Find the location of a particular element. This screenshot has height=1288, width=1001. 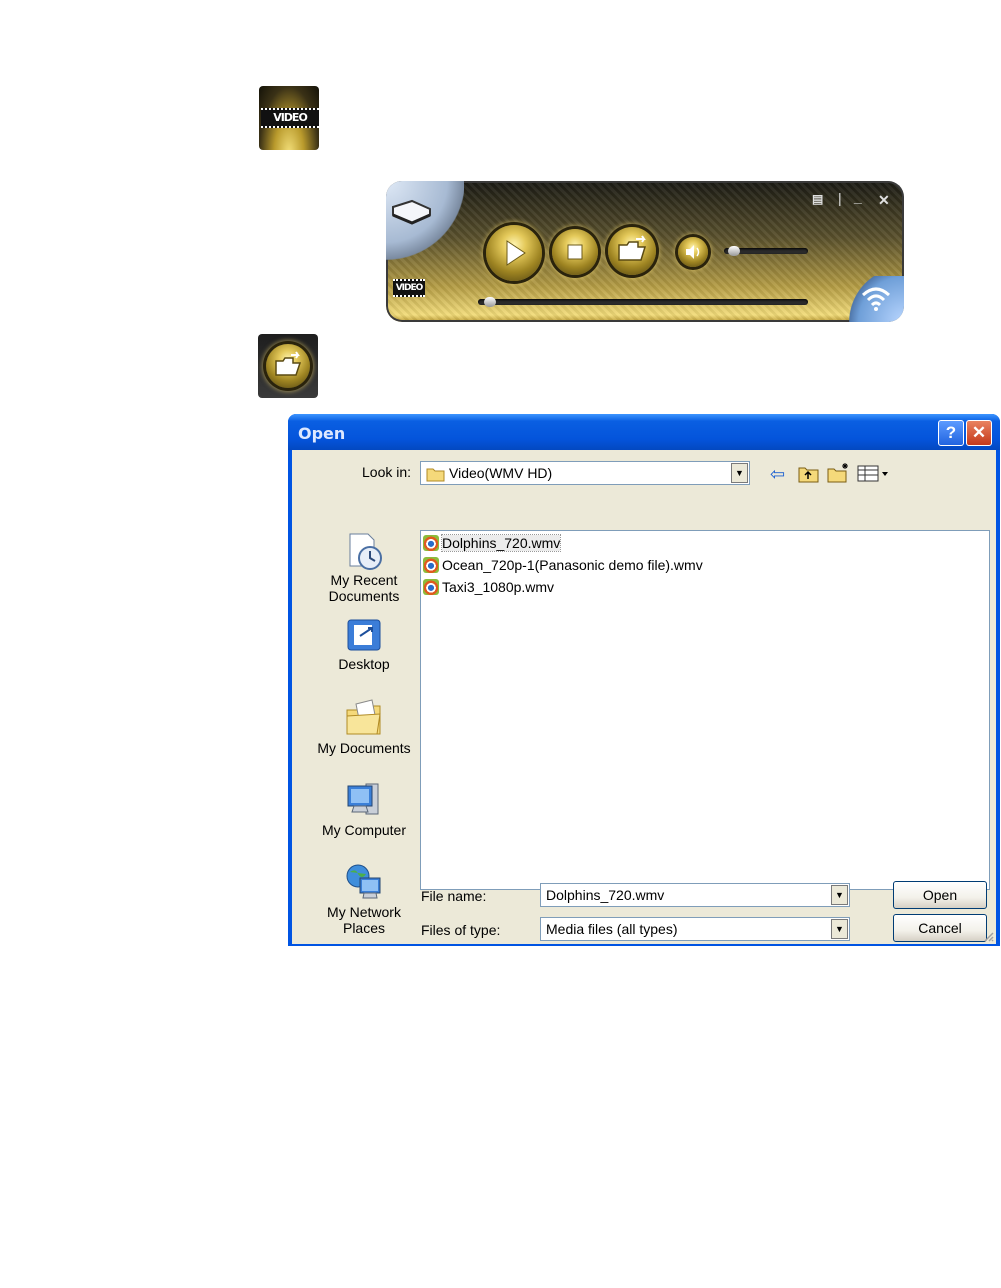

file-item: Dolphins_720.wmv is located at coordinates (492, 544).